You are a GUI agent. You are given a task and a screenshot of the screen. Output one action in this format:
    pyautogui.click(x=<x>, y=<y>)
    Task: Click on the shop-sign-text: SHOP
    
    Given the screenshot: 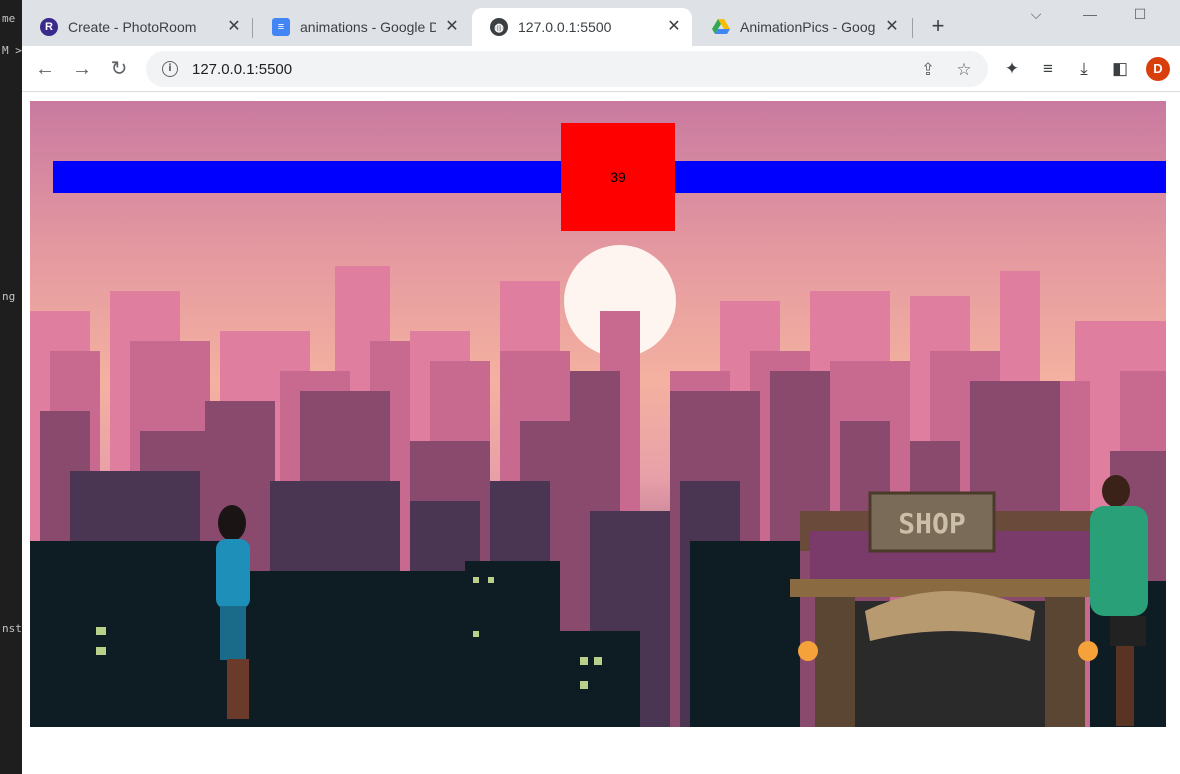 What is the action you would take?
    pyautogui.click(x=931, y=523)
    